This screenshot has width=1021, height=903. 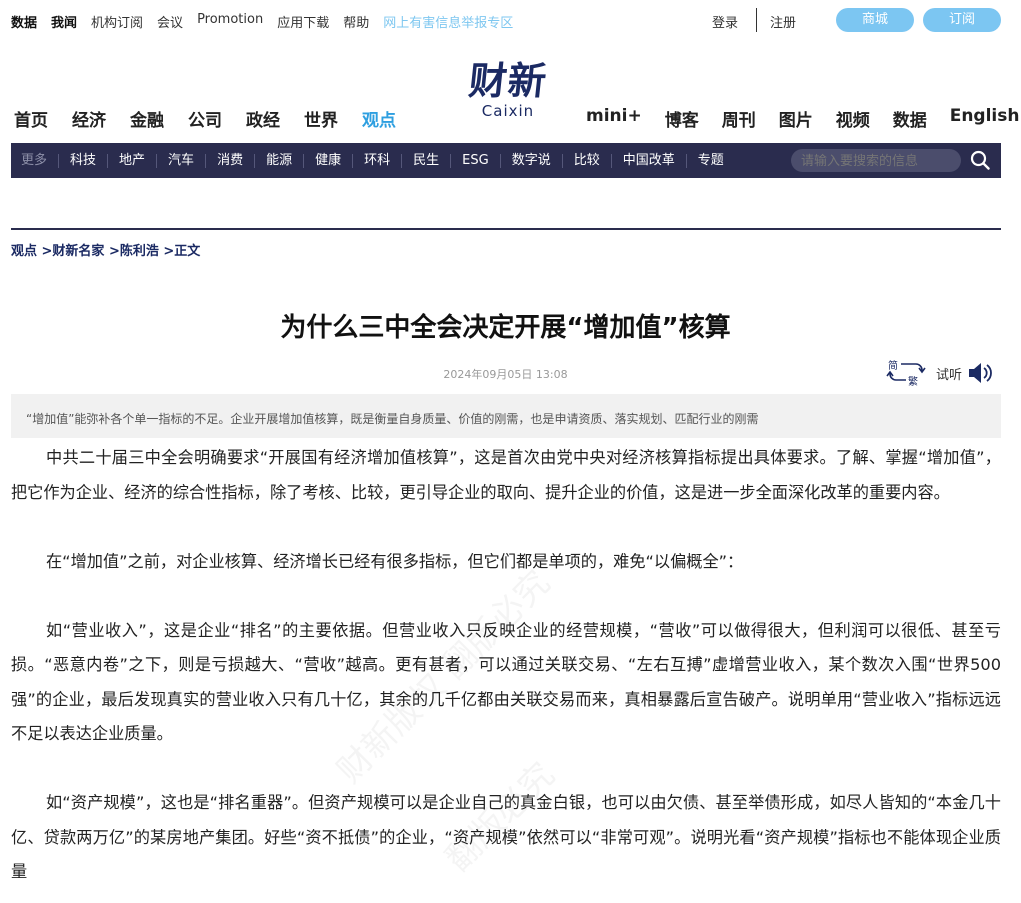 I want to click on subscribe-button: 订阅, so click(x=962, y=20).